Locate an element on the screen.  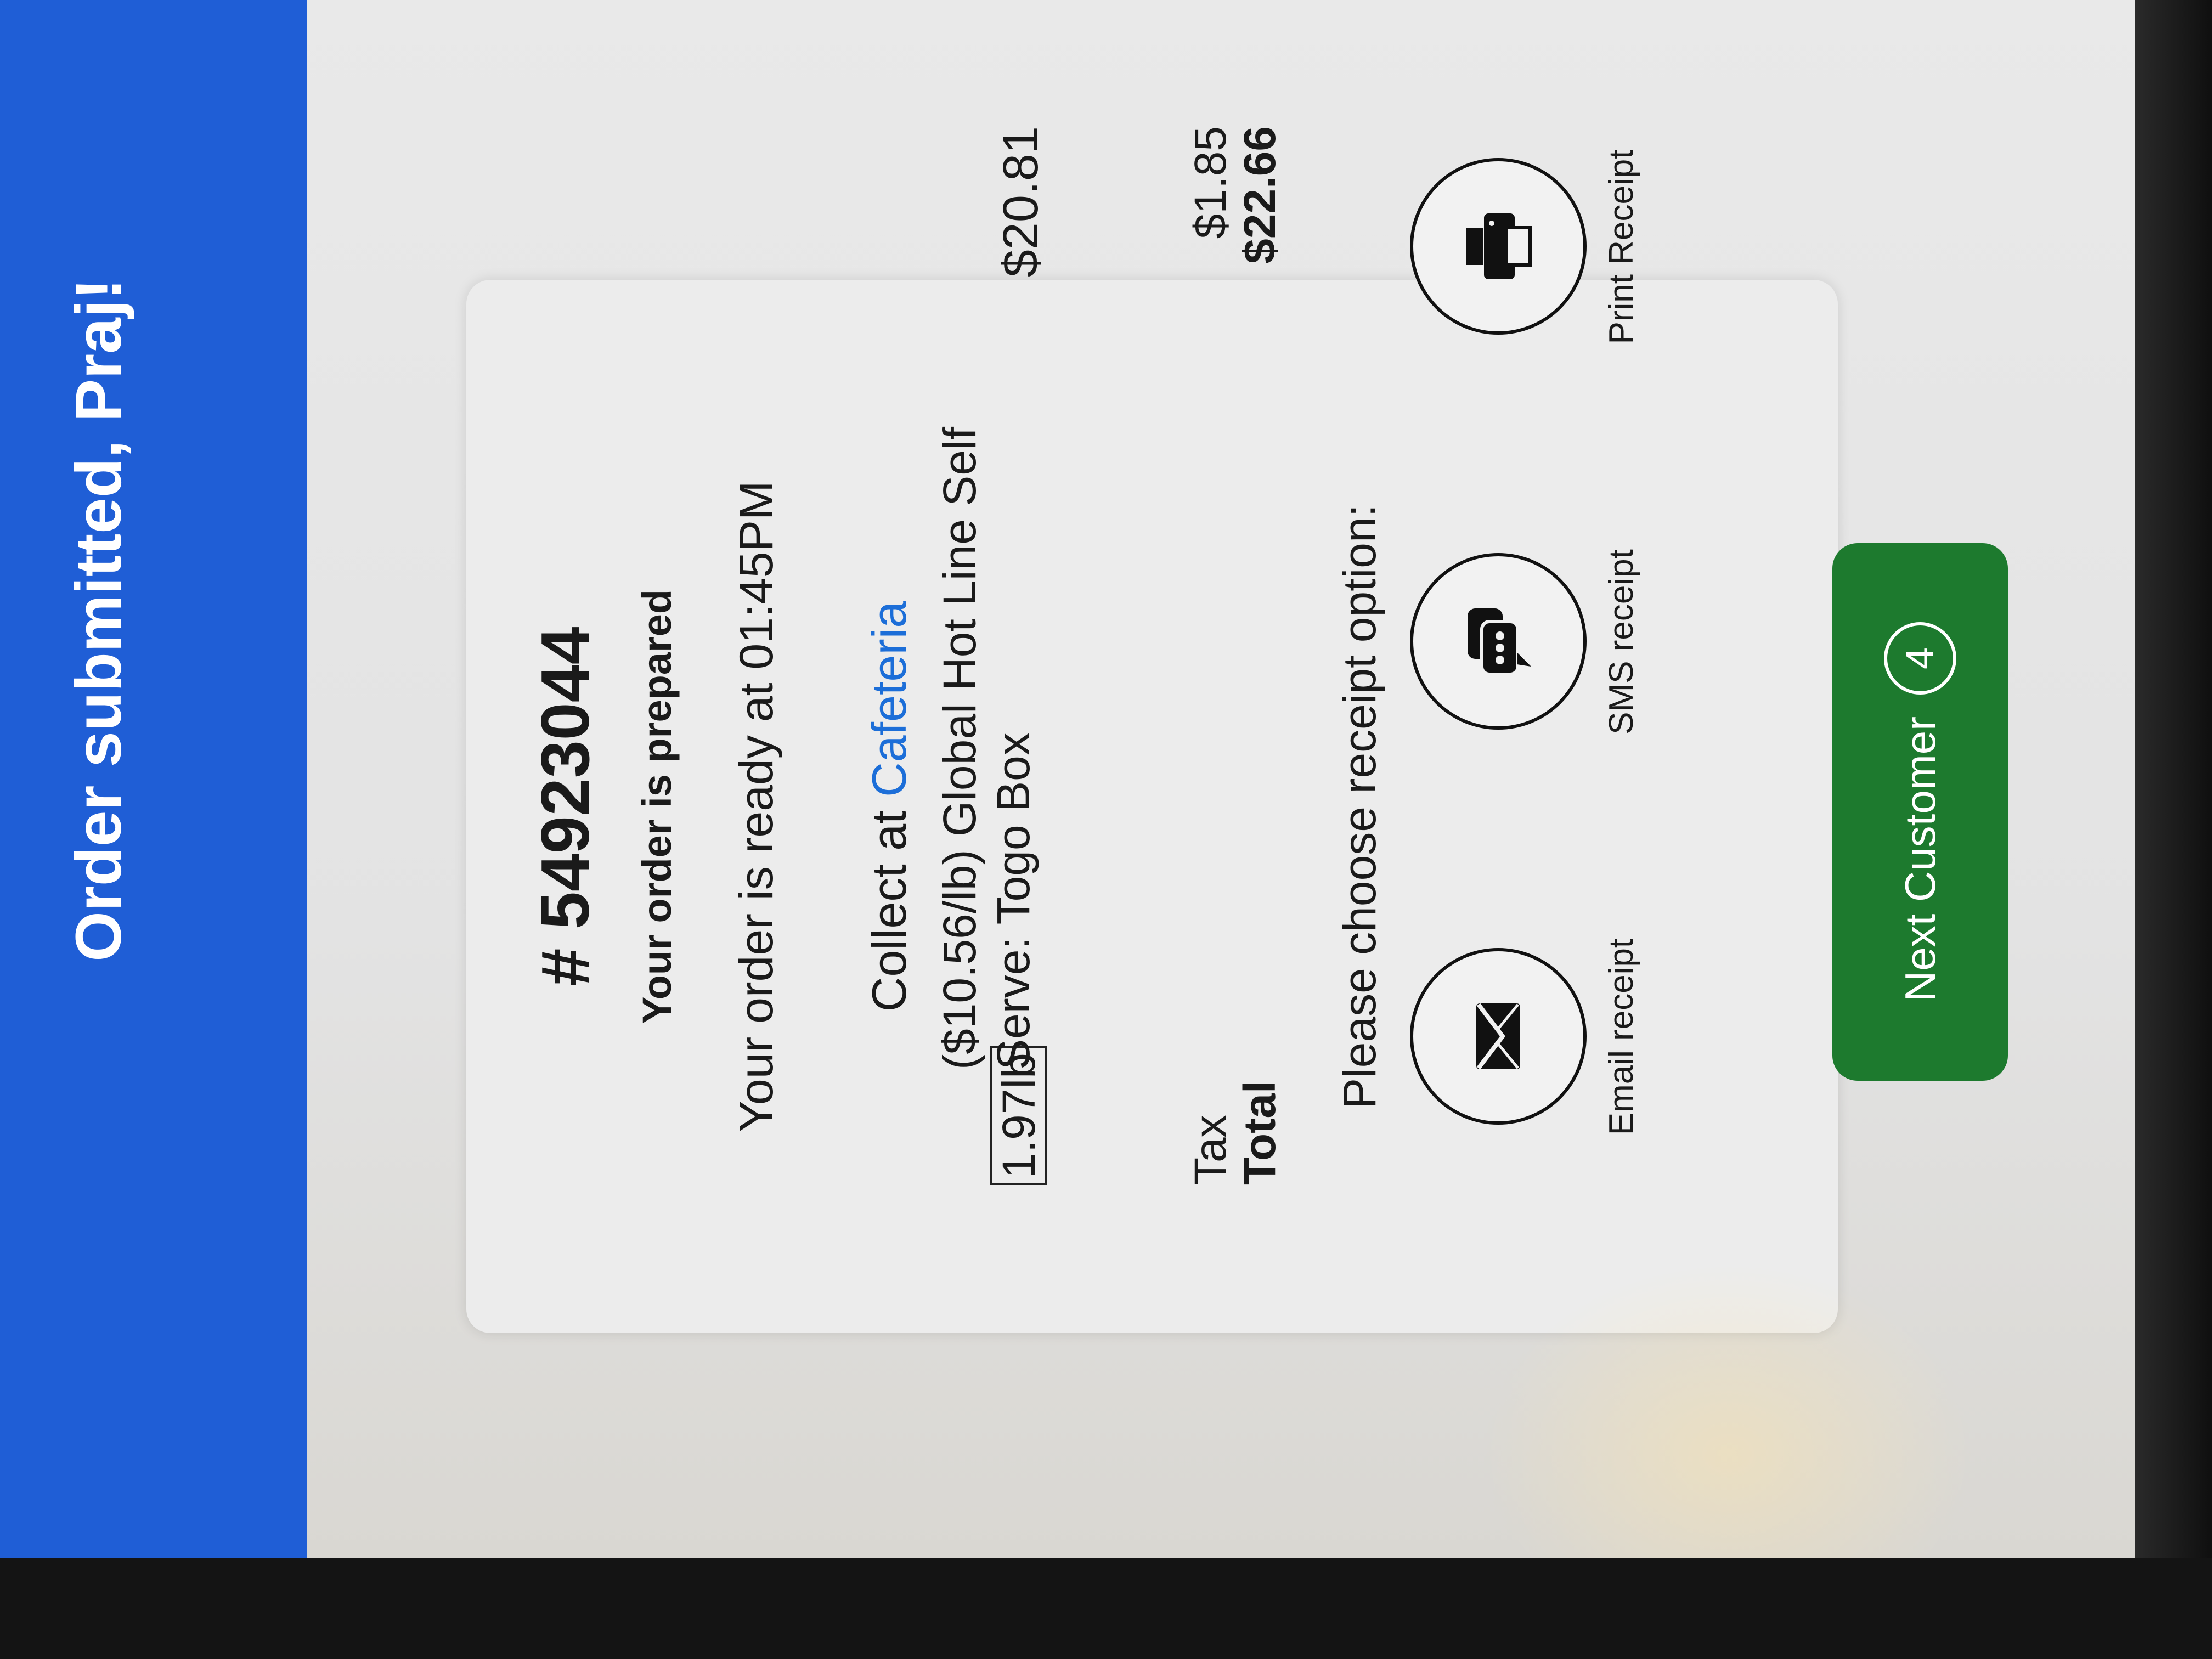
sms-receipt-option: SMS receipt is located at coordinates (1525, 642).